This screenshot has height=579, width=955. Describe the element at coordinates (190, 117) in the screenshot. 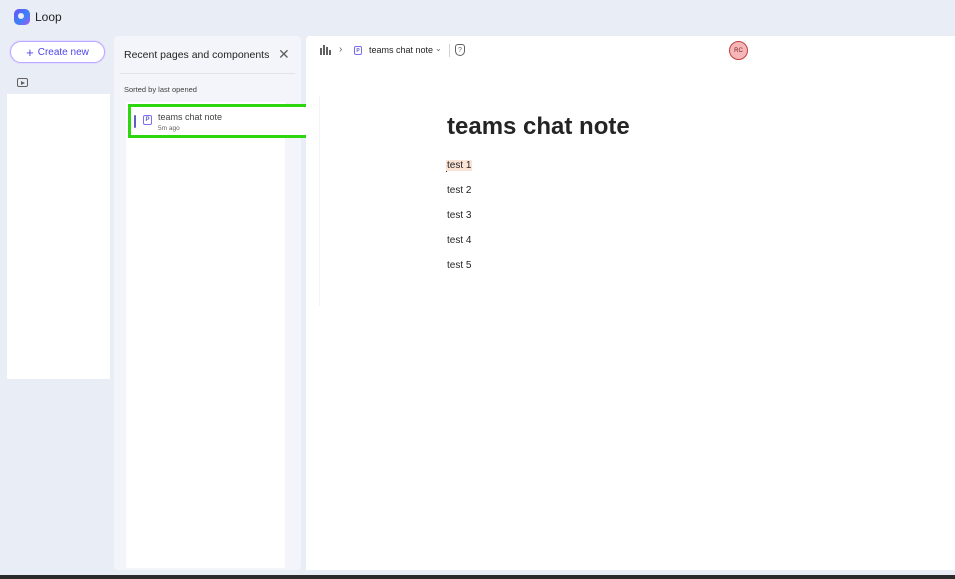

I see `list-item-title: teams chat note` at that location.